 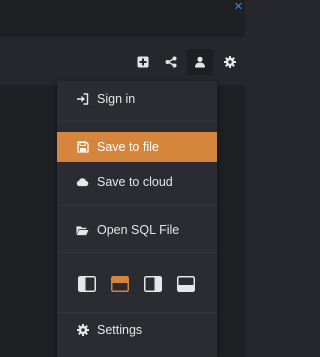 I want to click on share-icon, so click(x=171, y=62).